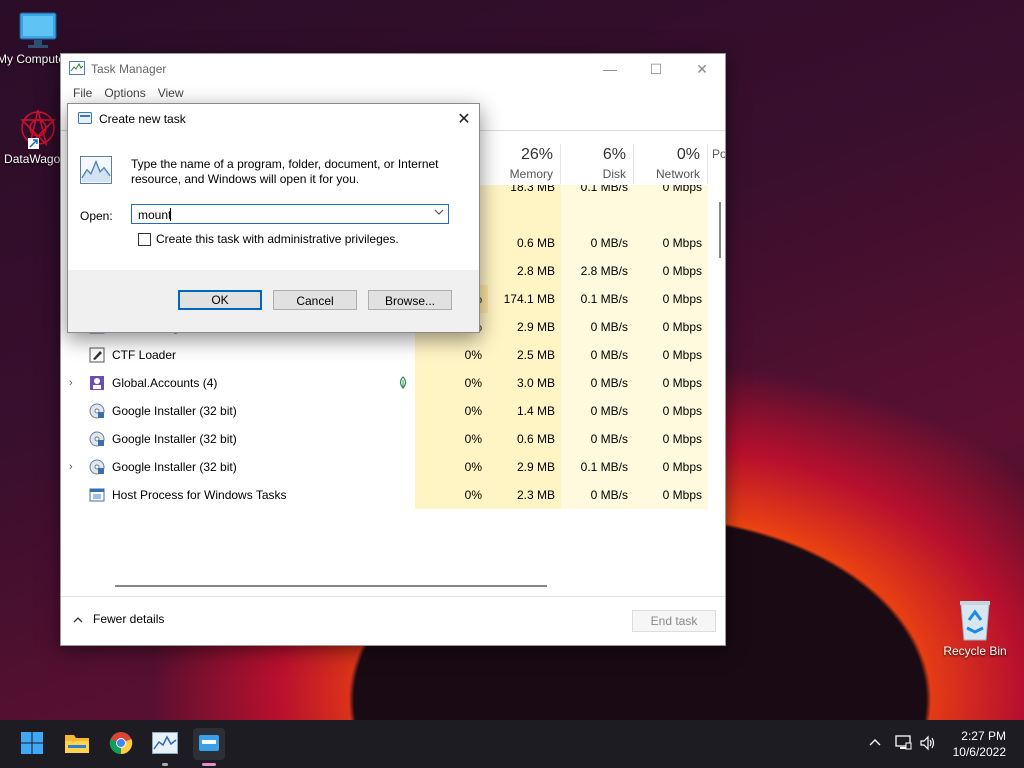  What do you see at coordinates (524, 383) in the screenshot?
I see `memory-cell: 3.0 MB` at bounding box center [524, 383].